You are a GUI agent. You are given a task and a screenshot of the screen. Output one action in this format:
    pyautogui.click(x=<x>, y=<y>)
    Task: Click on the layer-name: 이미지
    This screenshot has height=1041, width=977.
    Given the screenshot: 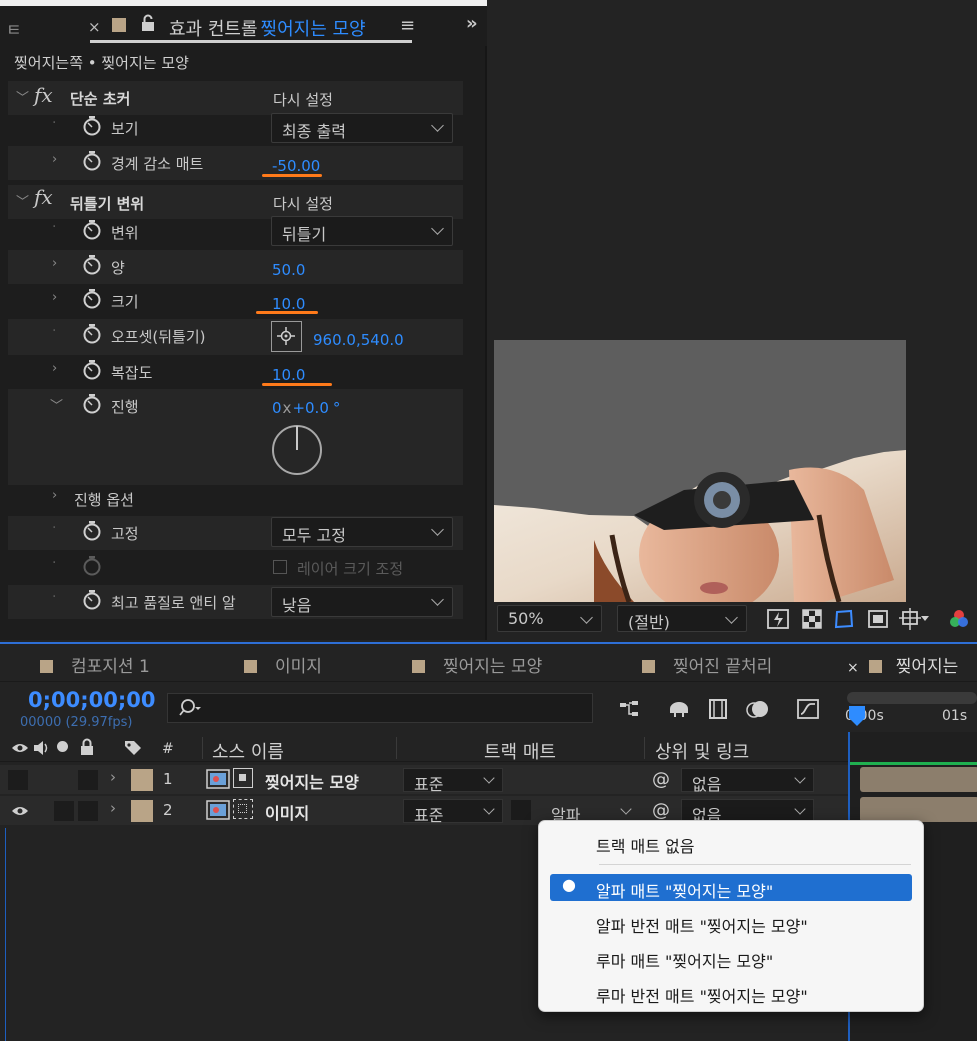 What is the action you would take?
    pyautogui.click(x=287, y=812)
    